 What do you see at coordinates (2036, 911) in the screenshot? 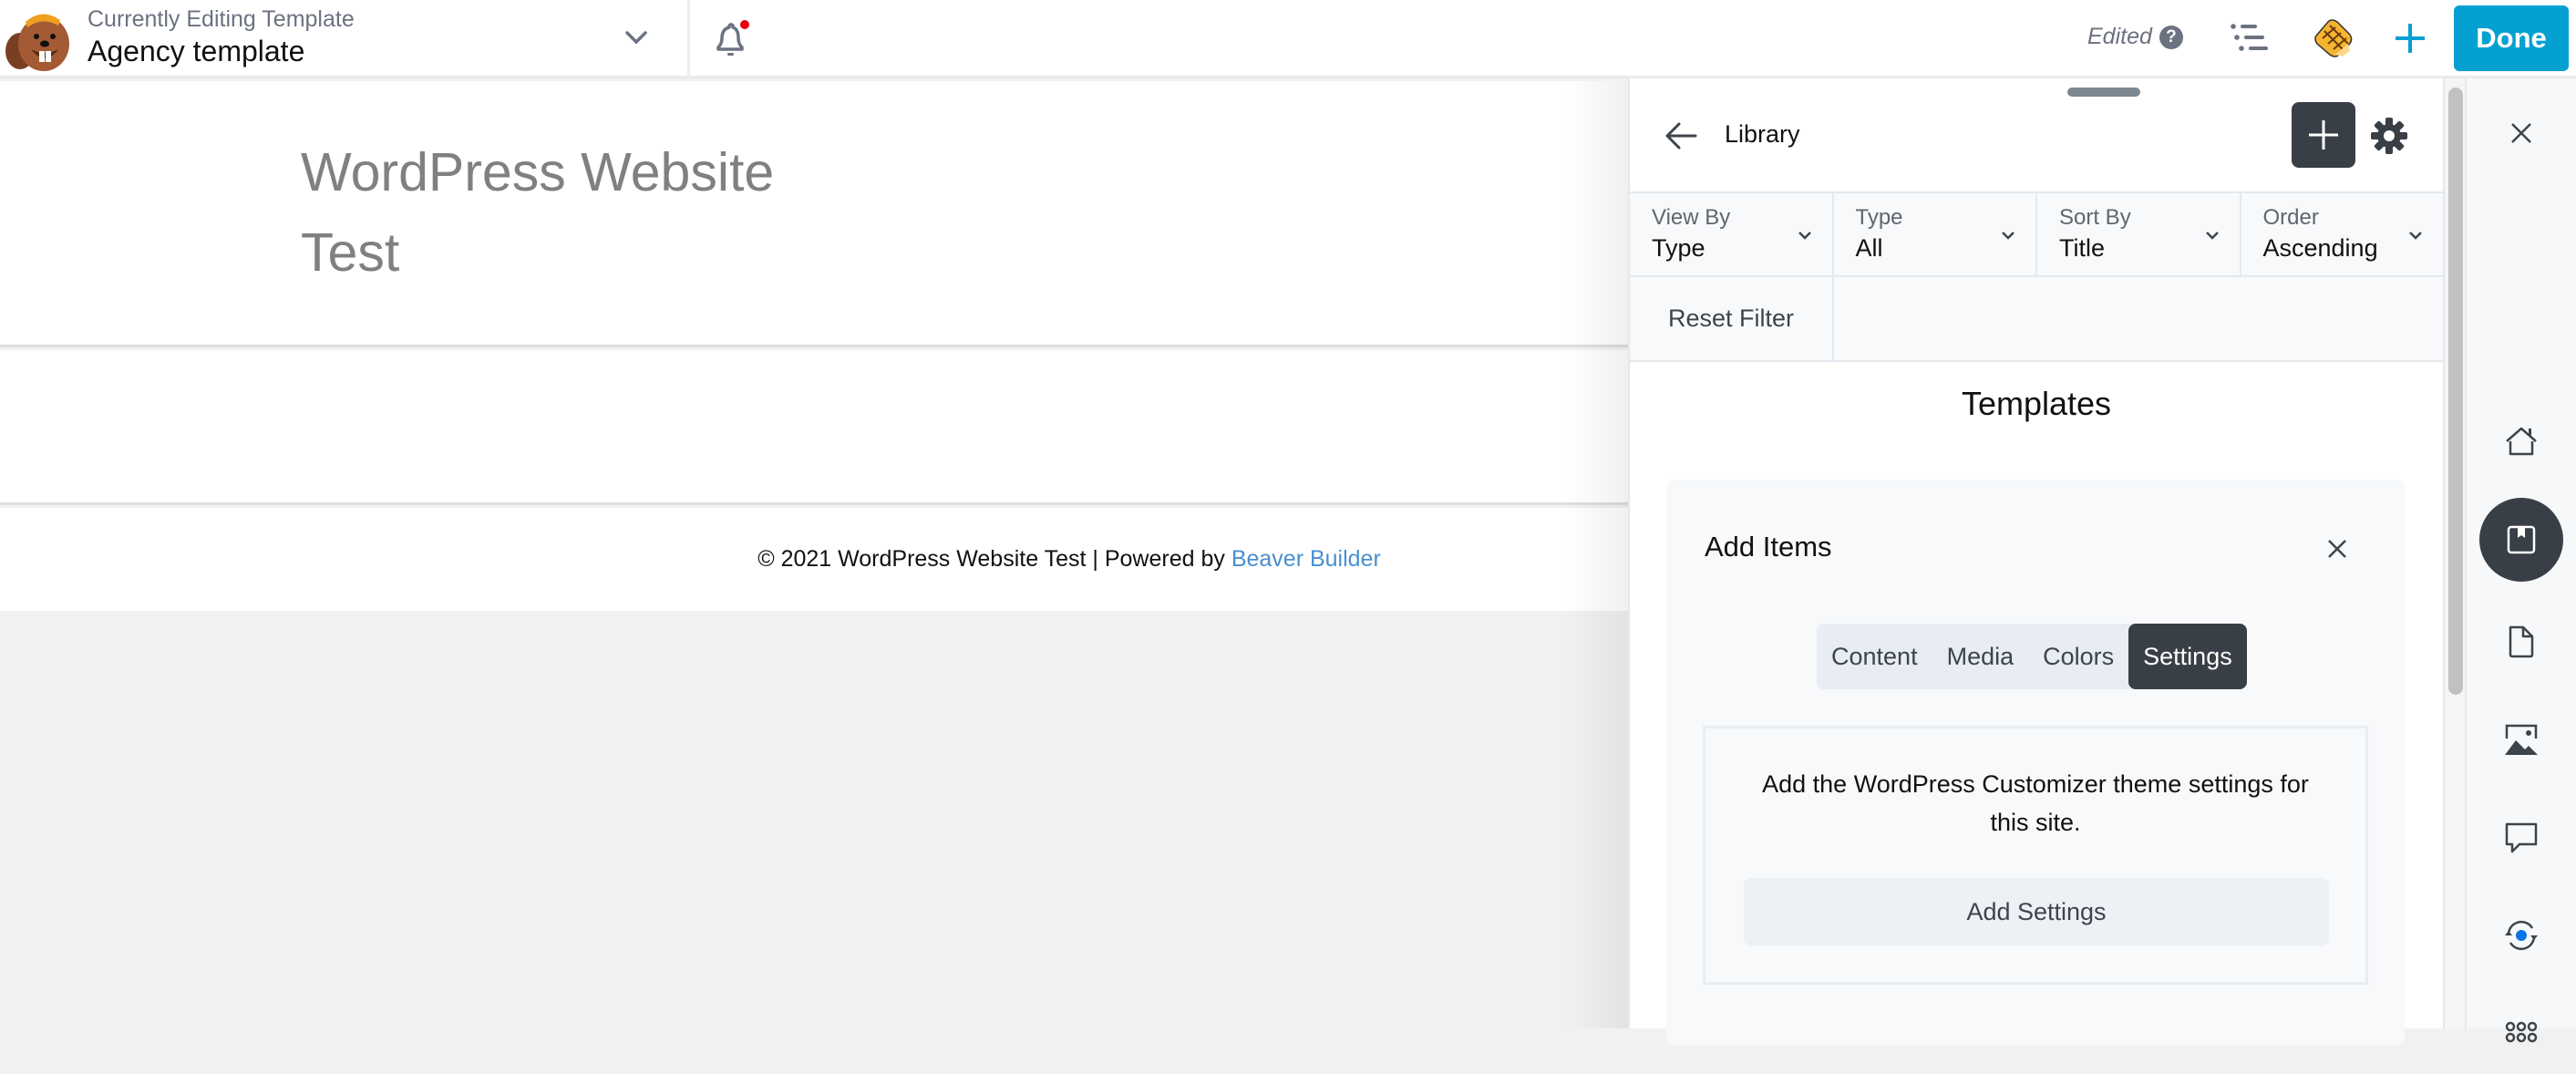
I see `add-settings-button: Add Settings` at bounding box center [2036, 911].